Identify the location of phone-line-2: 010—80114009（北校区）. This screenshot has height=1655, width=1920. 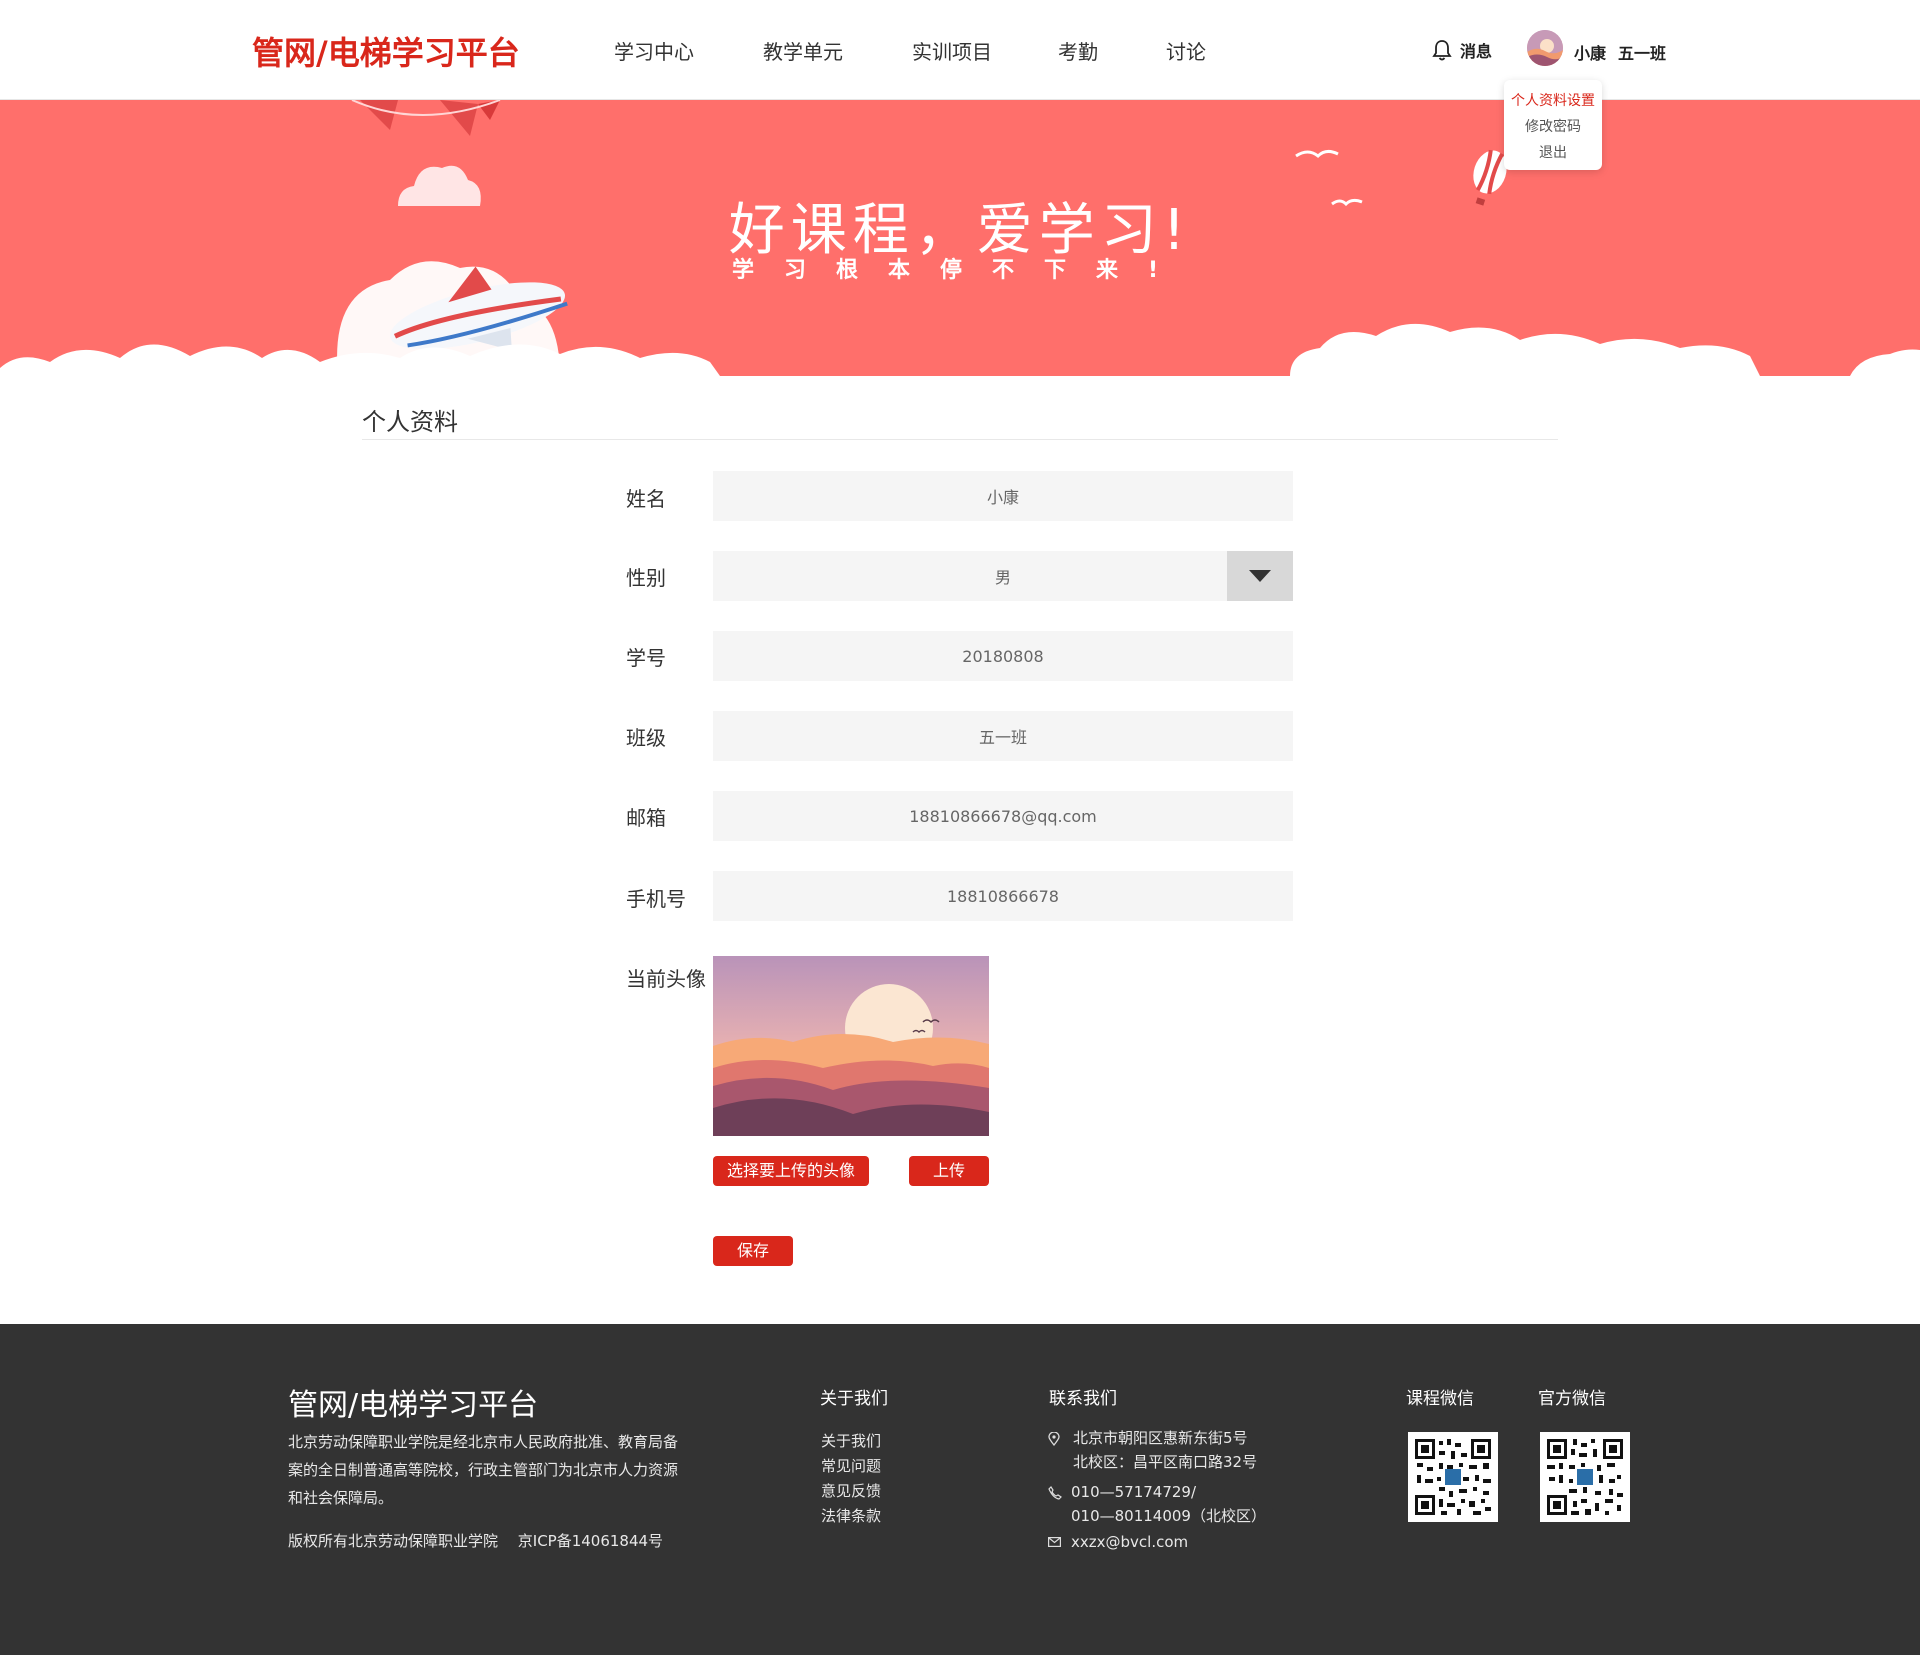
(1168, 1516).